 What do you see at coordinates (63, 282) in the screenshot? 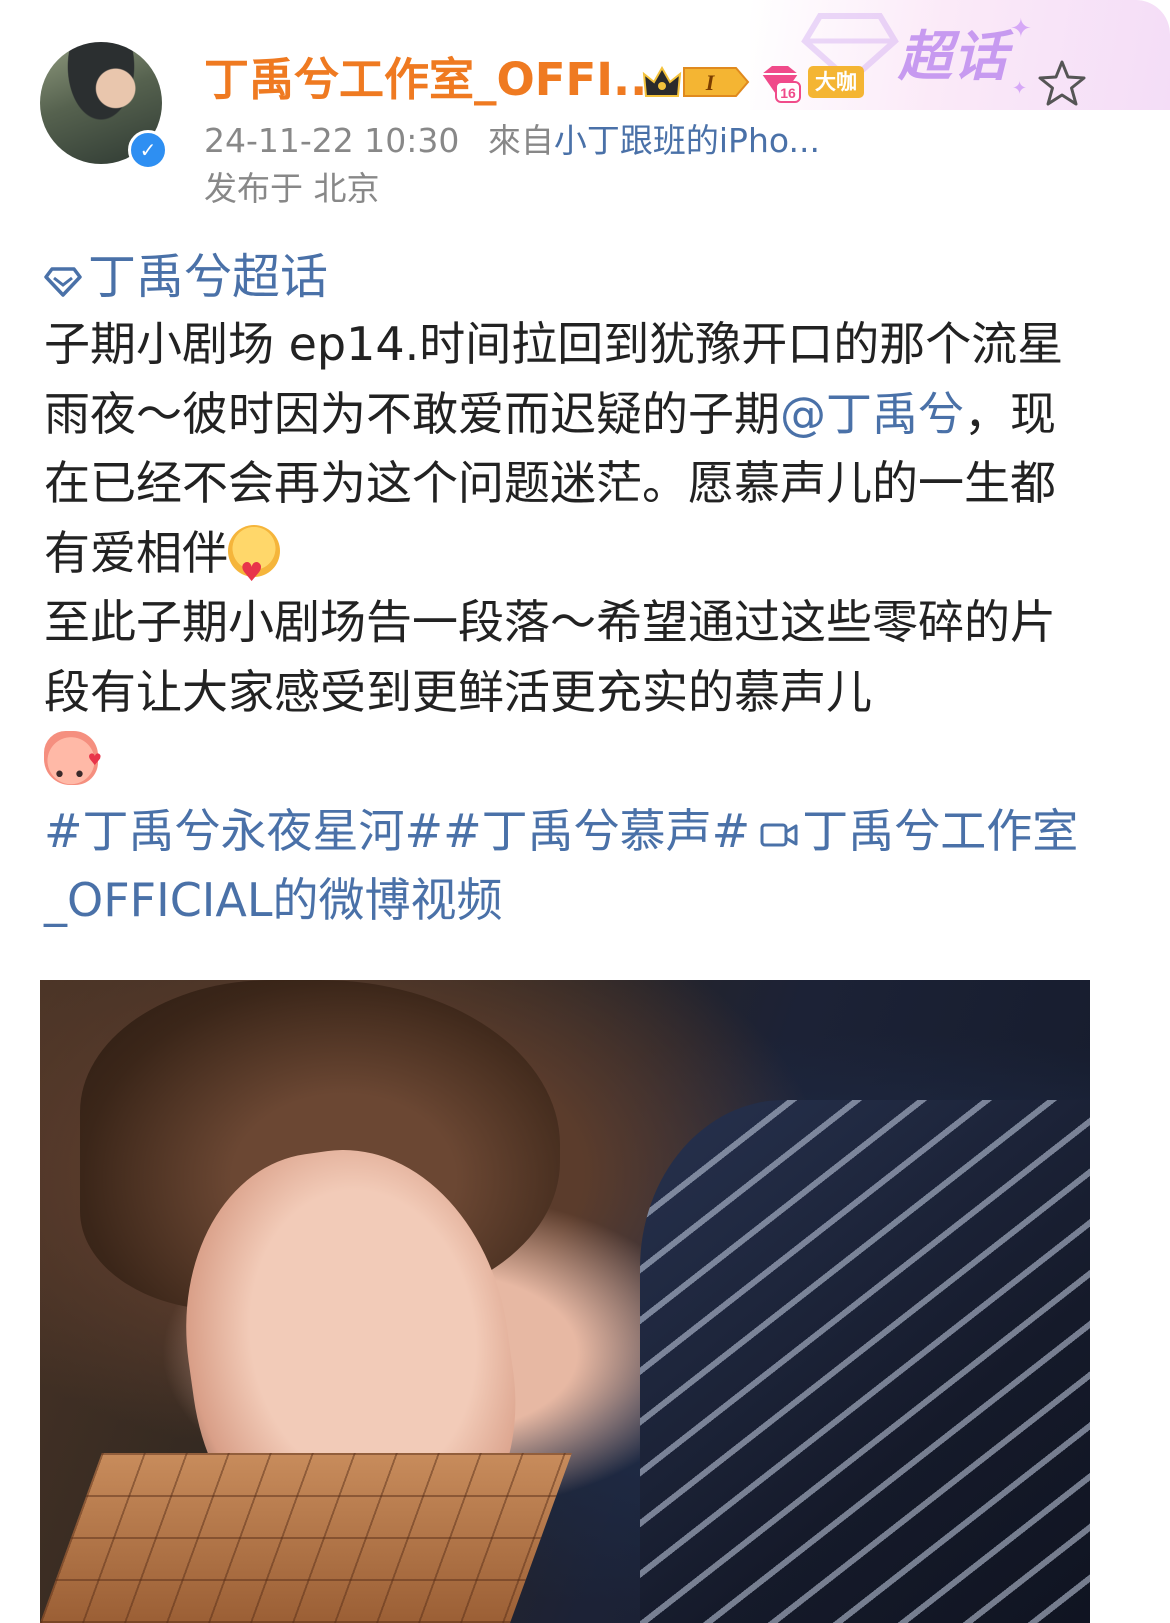
I see `supertopic-icon` at bounding box center [63, 282].